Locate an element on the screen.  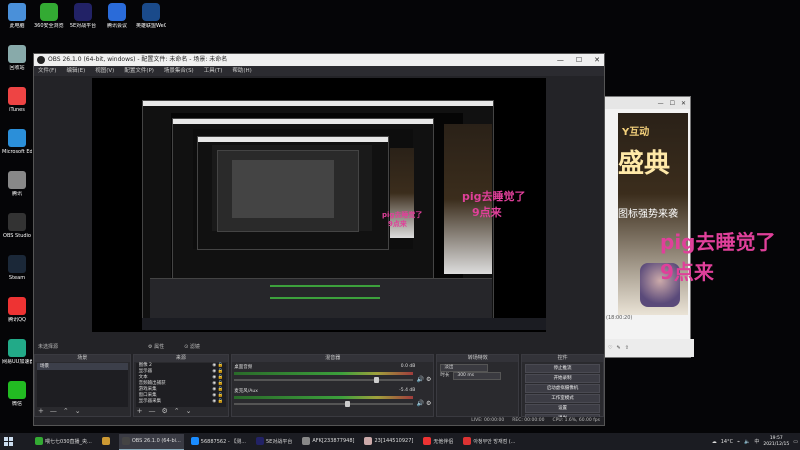
input-language: 中 is located at coordinates (756, 441).